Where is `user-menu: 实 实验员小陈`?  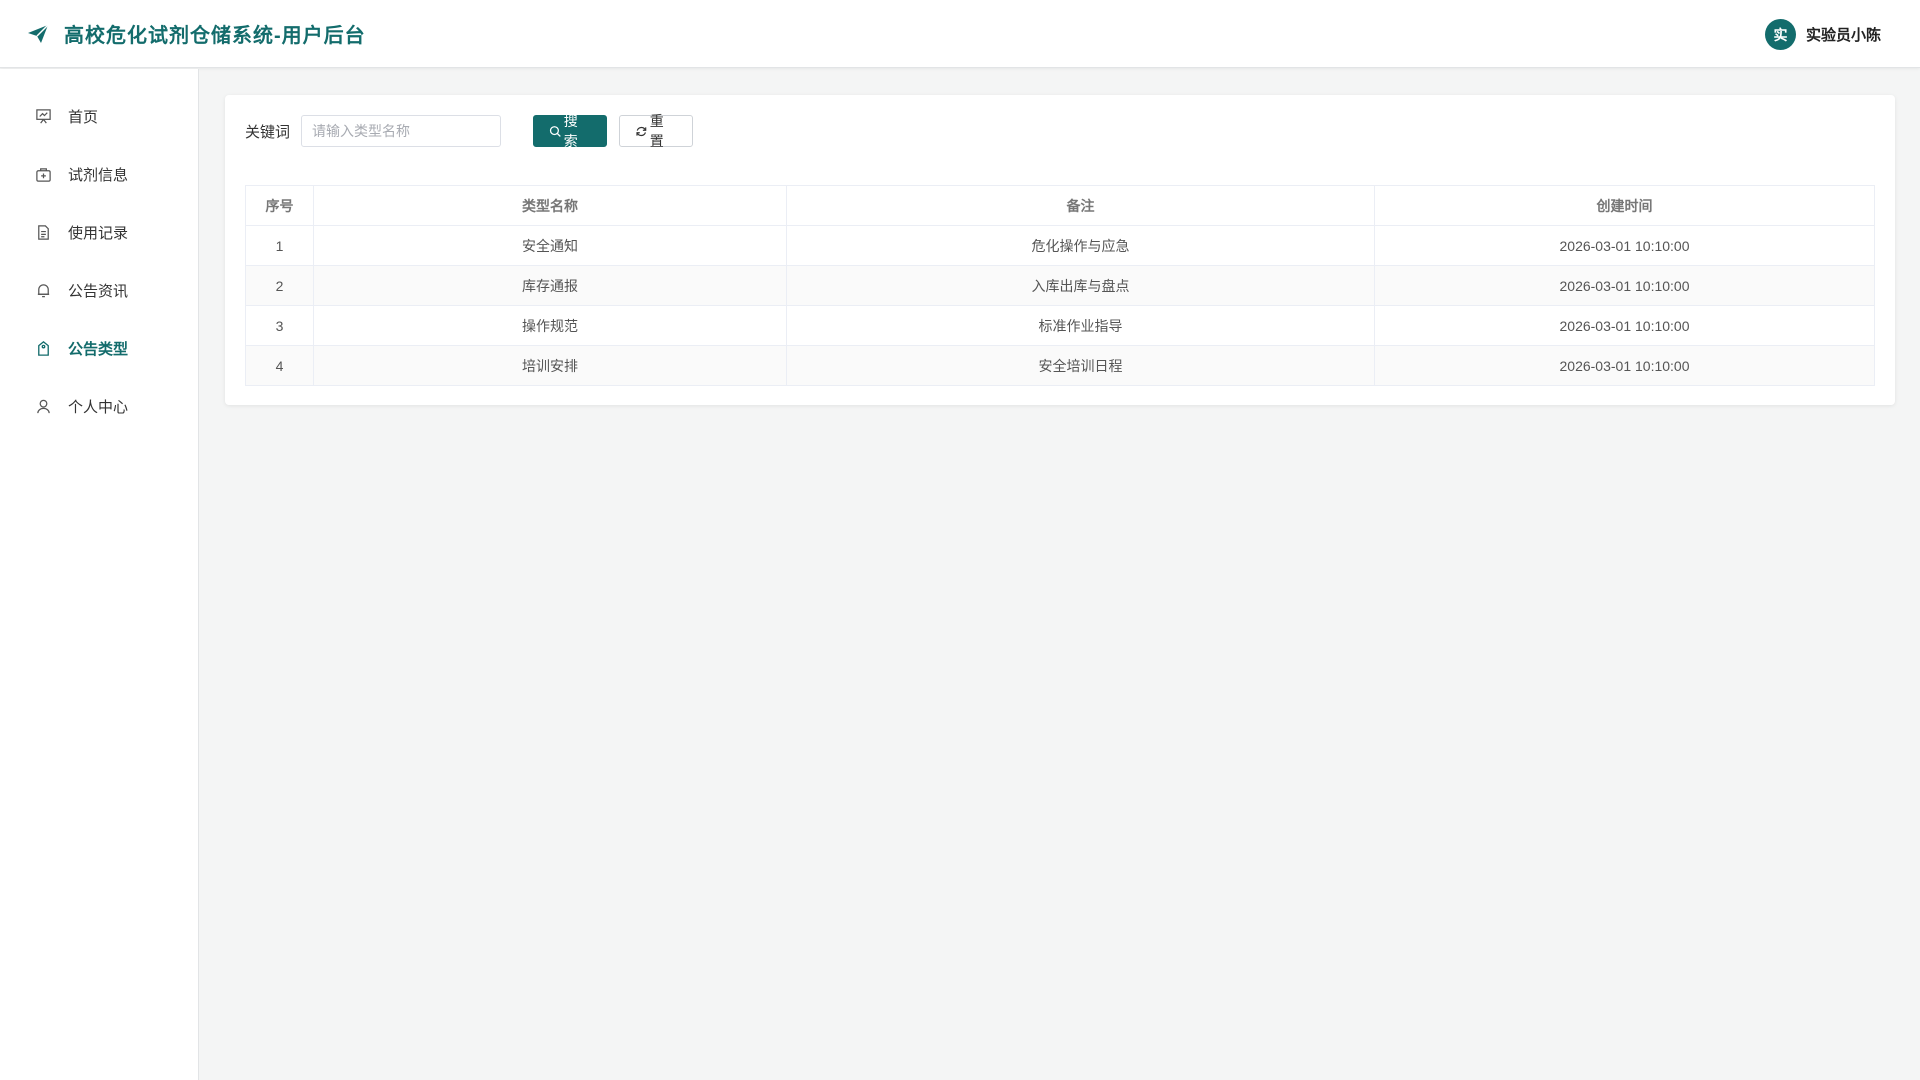
user-menu: 实 实验员小陈 is located at coordinates (1822, 34).